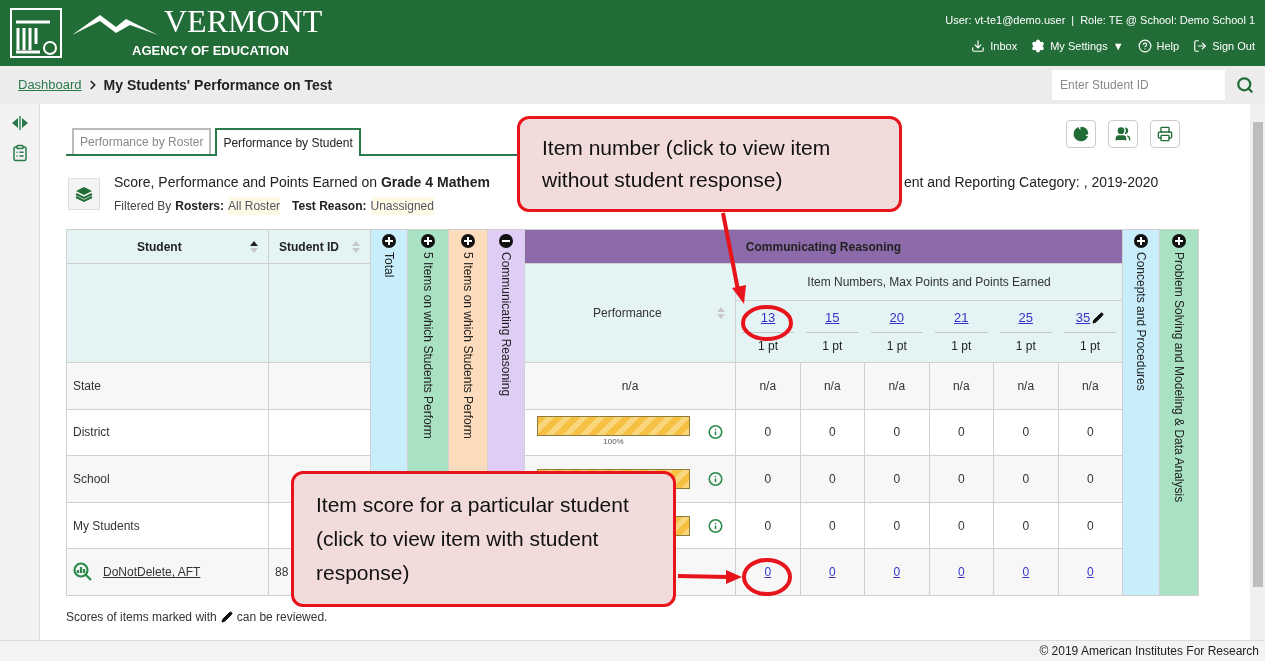 This screenshot has width=1265, height=661. I want to click on highlight-circle, so click(767, 577).